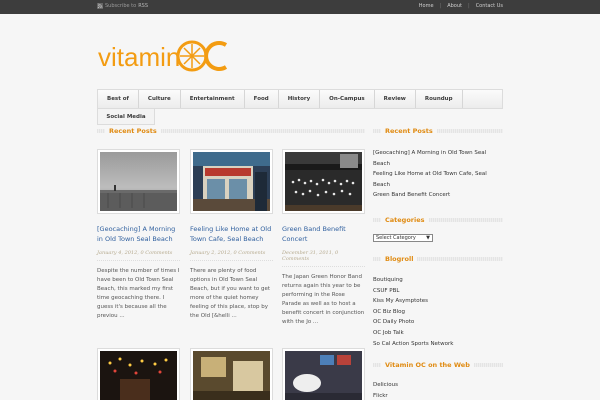 The width and height of the screenshot is (600, 400). What do you see at coordinates (100, 6) in the screenshot?
I see `rss-icon` at bounding box center [100, 6].